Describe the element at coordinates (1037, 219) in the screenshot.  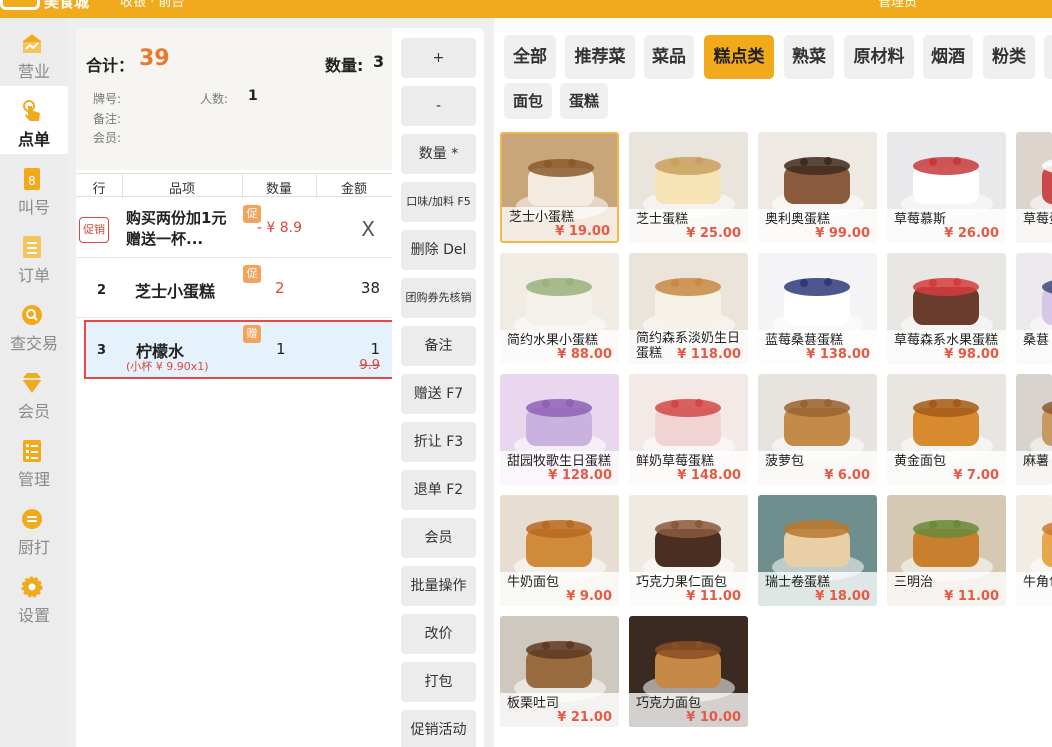
I see `product-name: 草莓蛋糕` at that location.